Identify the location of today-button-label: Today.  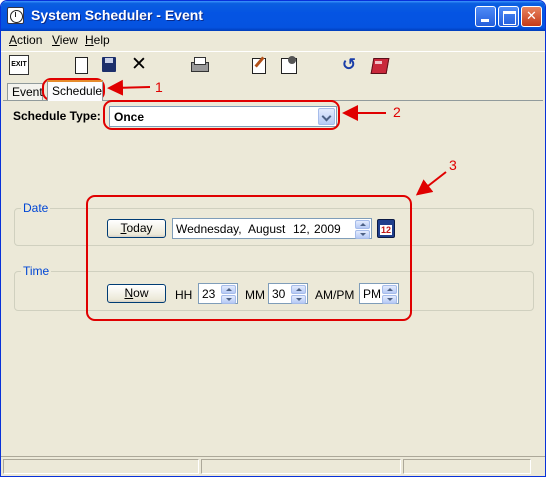
(136, 228).